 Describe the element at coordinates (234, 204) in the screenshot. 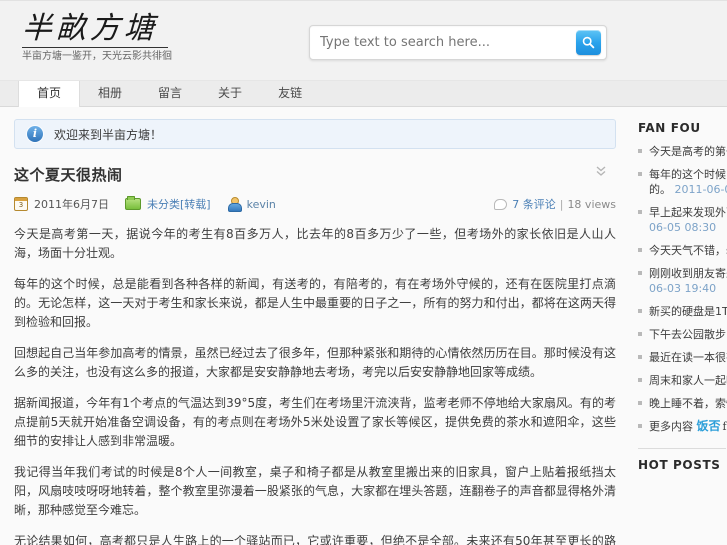

I see `user-icon` at that location.